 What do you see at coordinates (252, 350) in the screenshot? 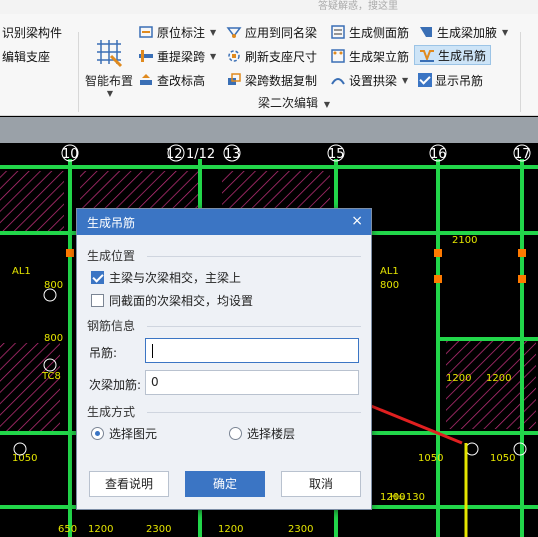
I see `hanging-rebar-input` at bounding box center [252, 350].